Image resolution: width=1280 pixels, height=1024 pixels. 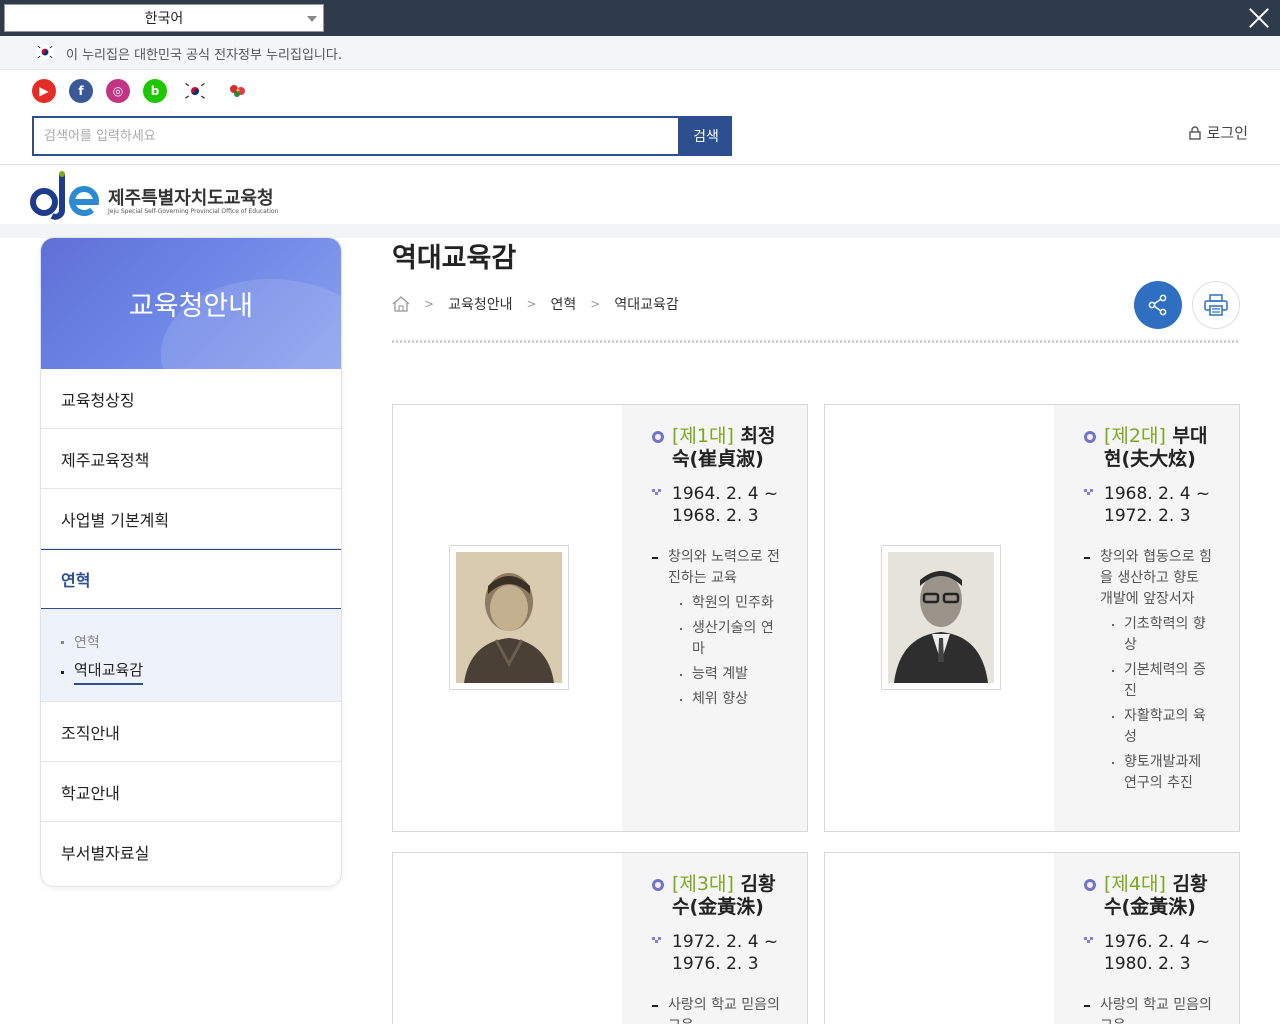 I want to click on lock-icon, so click(x=1194, y=132).